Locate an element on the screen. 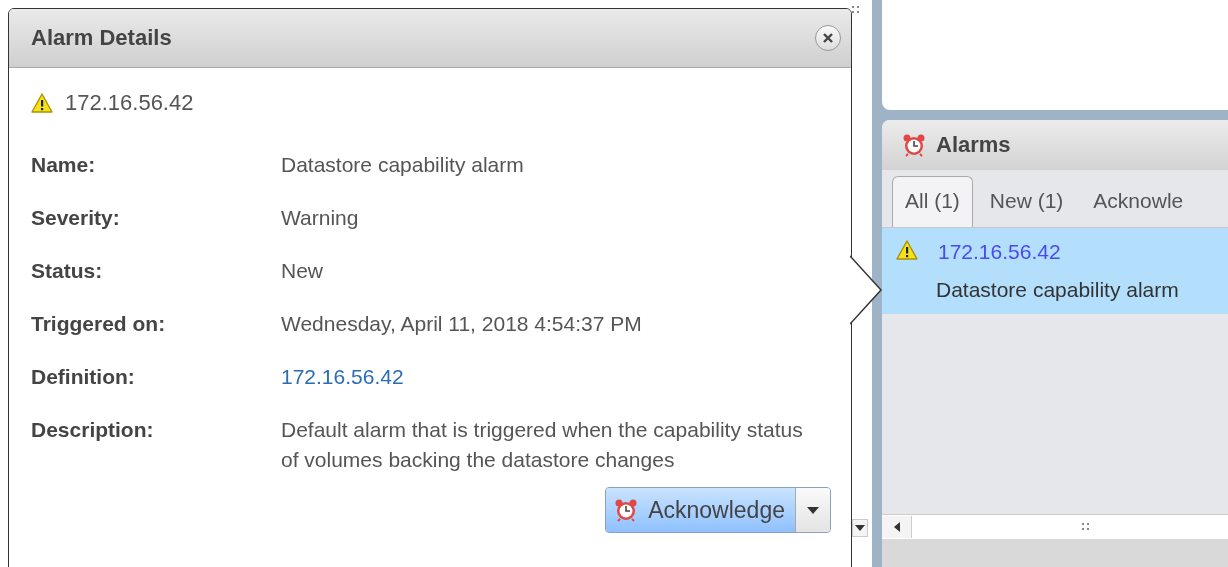 This screenshot has width=1228, height=567. field-label: Severity: is located at coordinates (76, 218).